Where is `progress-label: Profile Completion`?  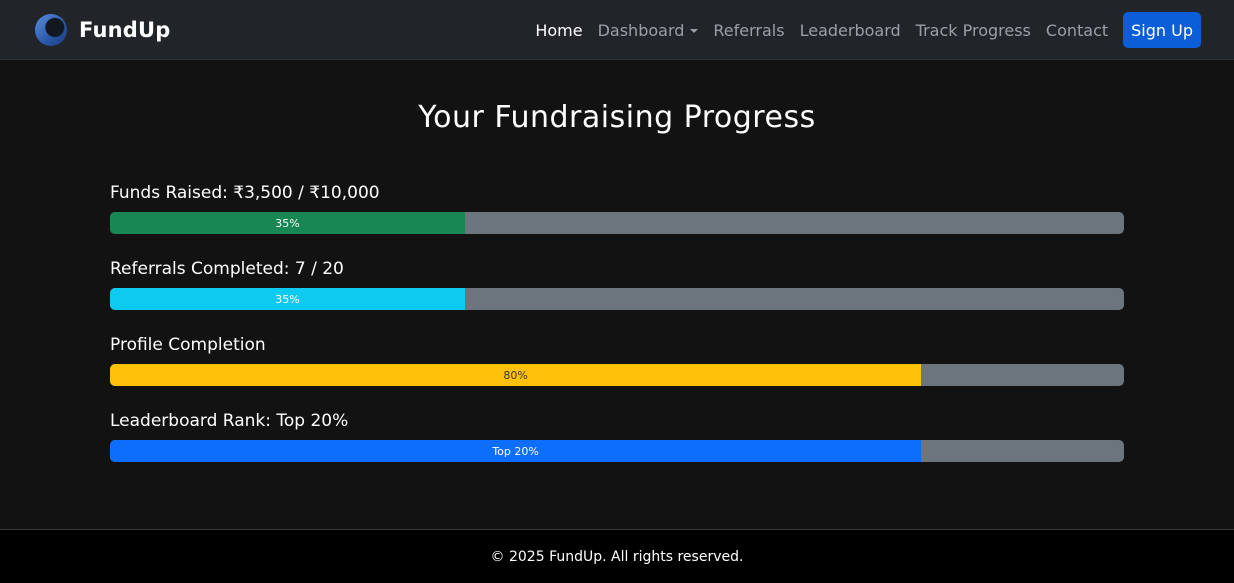
progress-label: Profile Completion is located at coordinates (188, 345).